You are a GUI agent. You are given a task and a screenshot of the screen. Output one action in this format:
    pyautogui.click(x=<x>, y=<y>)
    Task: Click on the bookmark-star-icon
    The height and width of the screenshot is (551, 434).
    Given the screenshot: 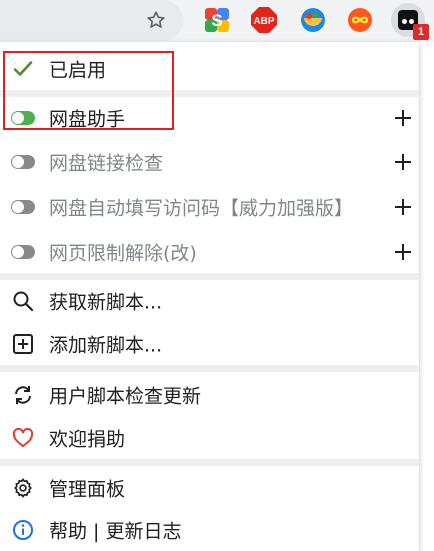 What is the action you would take?
    pyautogui.click(x=156, y=20)
    